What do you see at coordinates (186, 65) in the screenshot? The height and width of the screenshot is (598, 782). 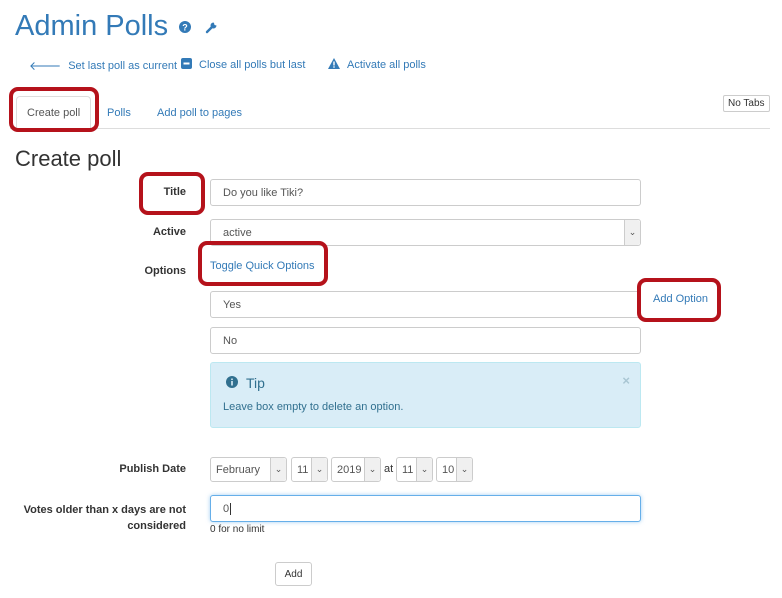 I see `minus-square-icon` at bounding box center [186, 65].